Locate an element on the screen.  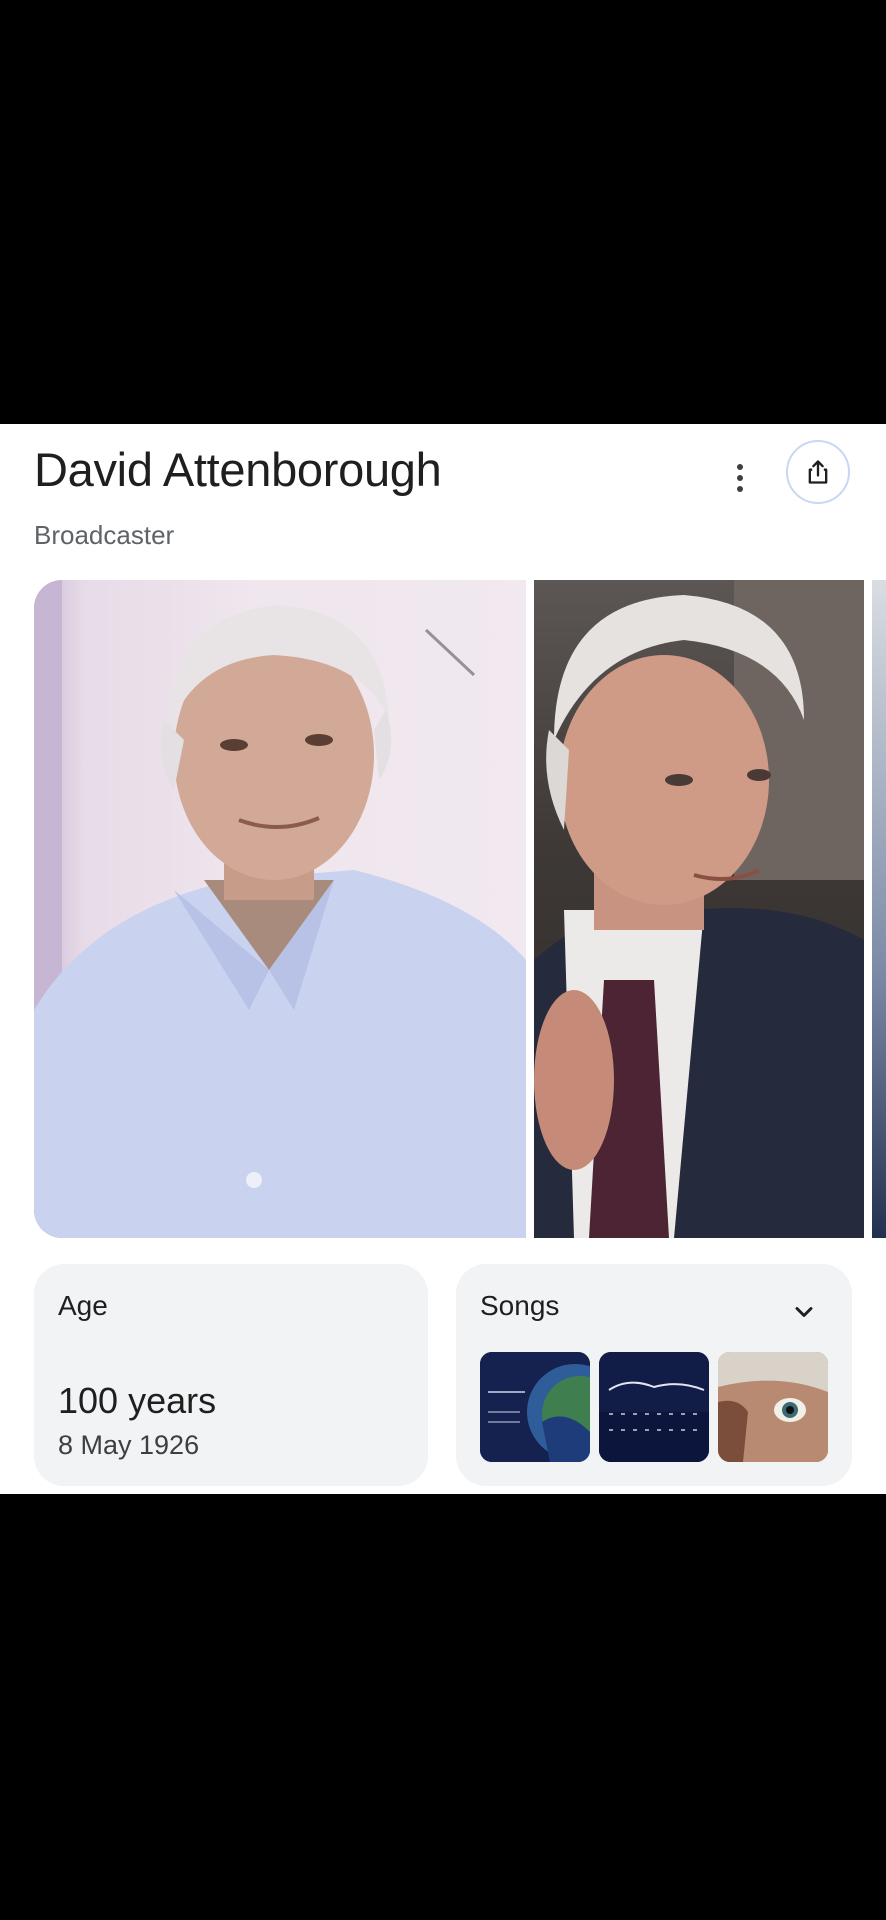
share-icon is located at coordinates (818, 472).